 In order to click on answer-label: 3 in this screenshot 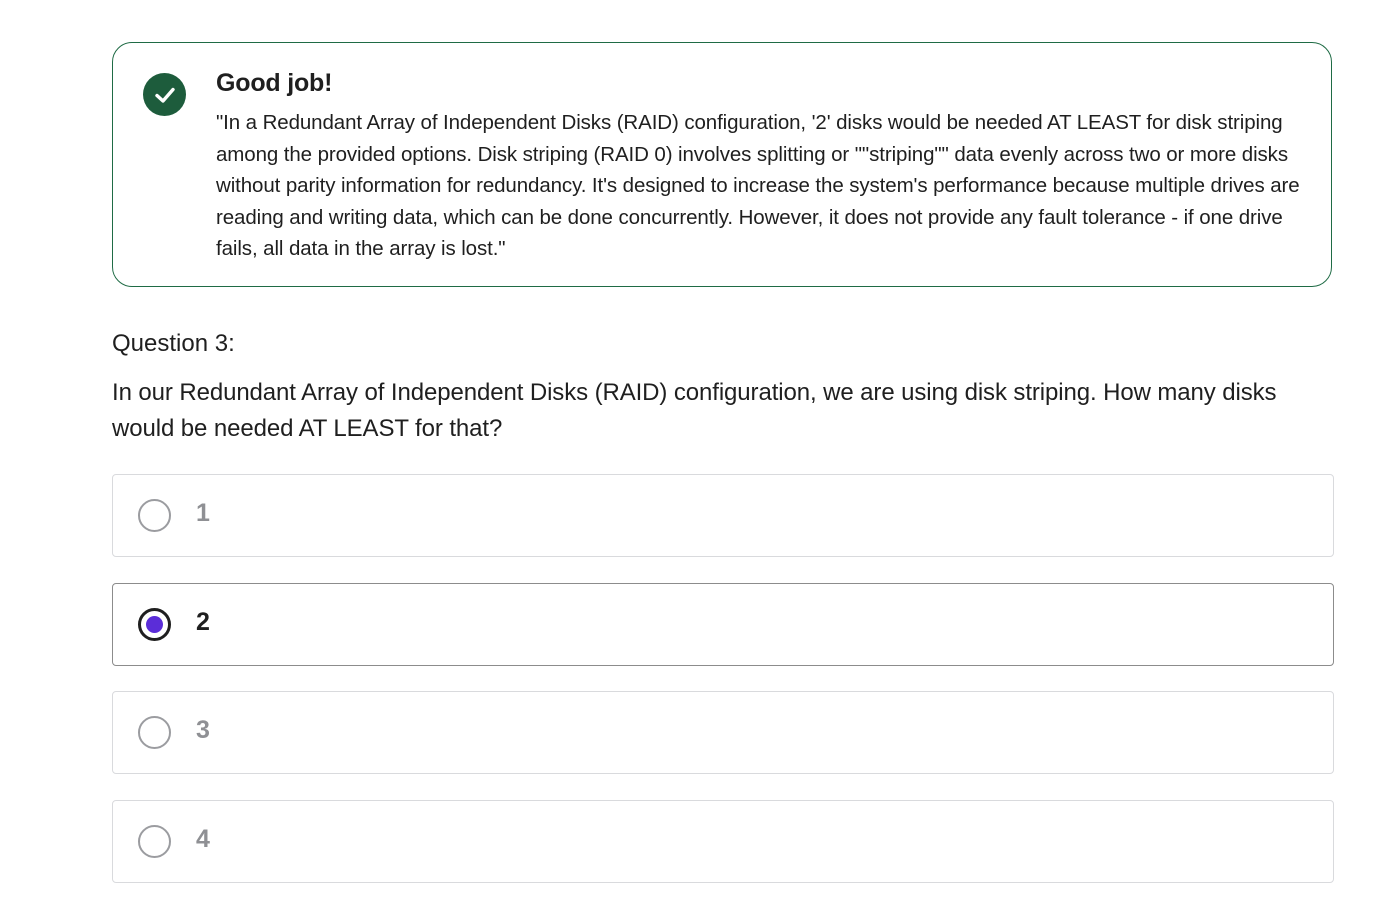, I will do `click(203, 730)`.